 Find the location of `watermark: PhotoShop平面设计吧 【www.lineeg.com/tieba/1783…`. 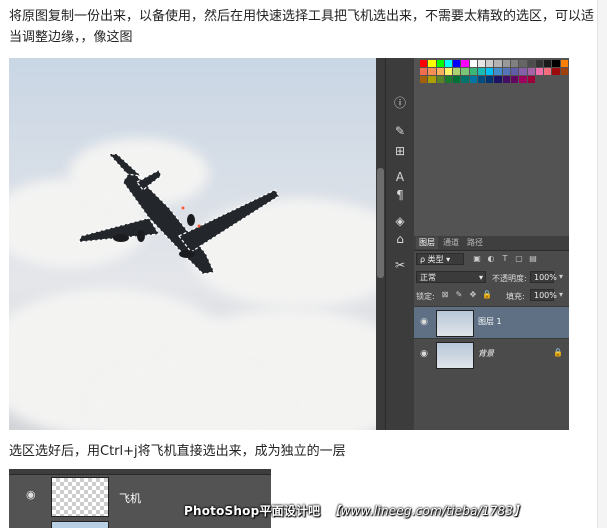

watermark: PhotoShop平面设计吧 【www.lineeg.com/tieba/1783… is located at coordinates (355, 511).